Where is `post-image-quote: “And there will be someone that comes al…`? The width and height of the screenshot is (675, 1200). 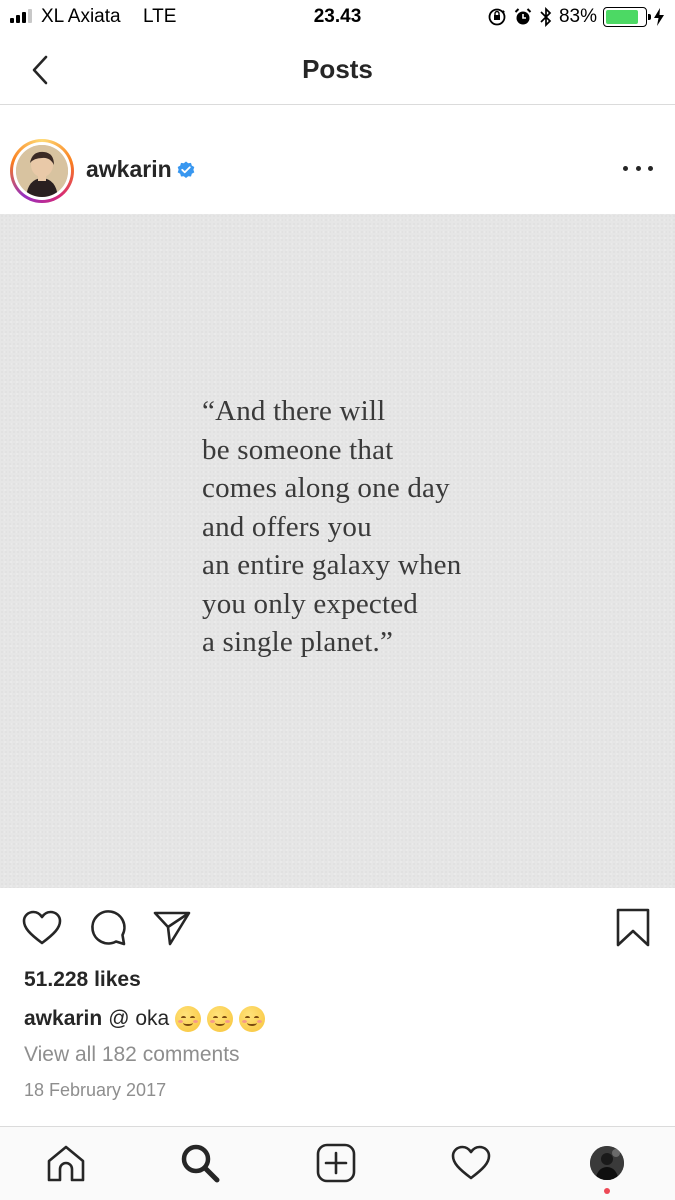
post-image-quote: “And there will be someone that comes al… is located at coordinates (332, 526).